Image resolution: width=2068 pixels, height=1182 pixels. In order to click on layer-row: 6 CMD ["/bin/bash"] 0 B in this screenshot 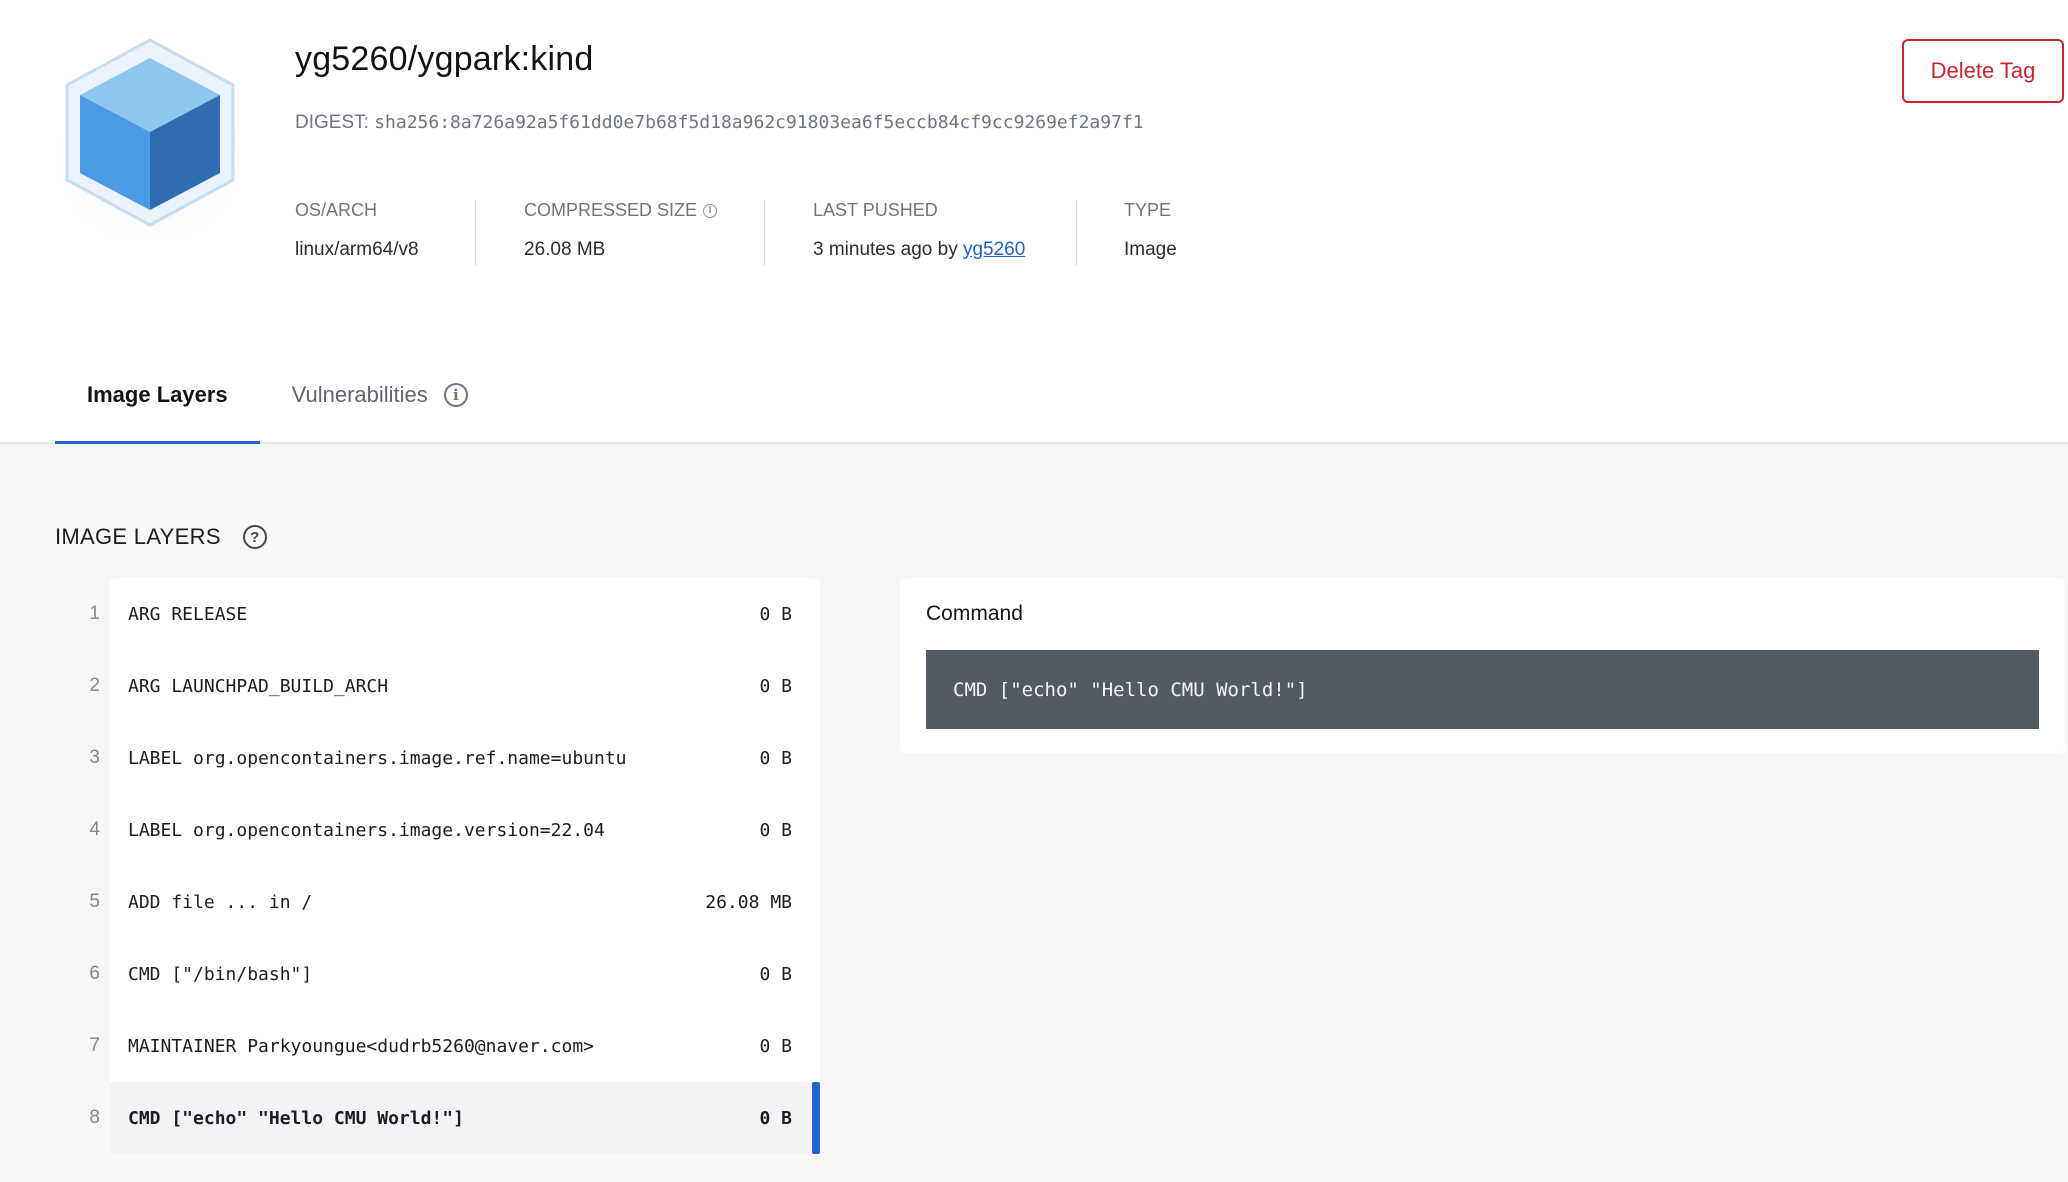, I will do `click(437, 974)`.